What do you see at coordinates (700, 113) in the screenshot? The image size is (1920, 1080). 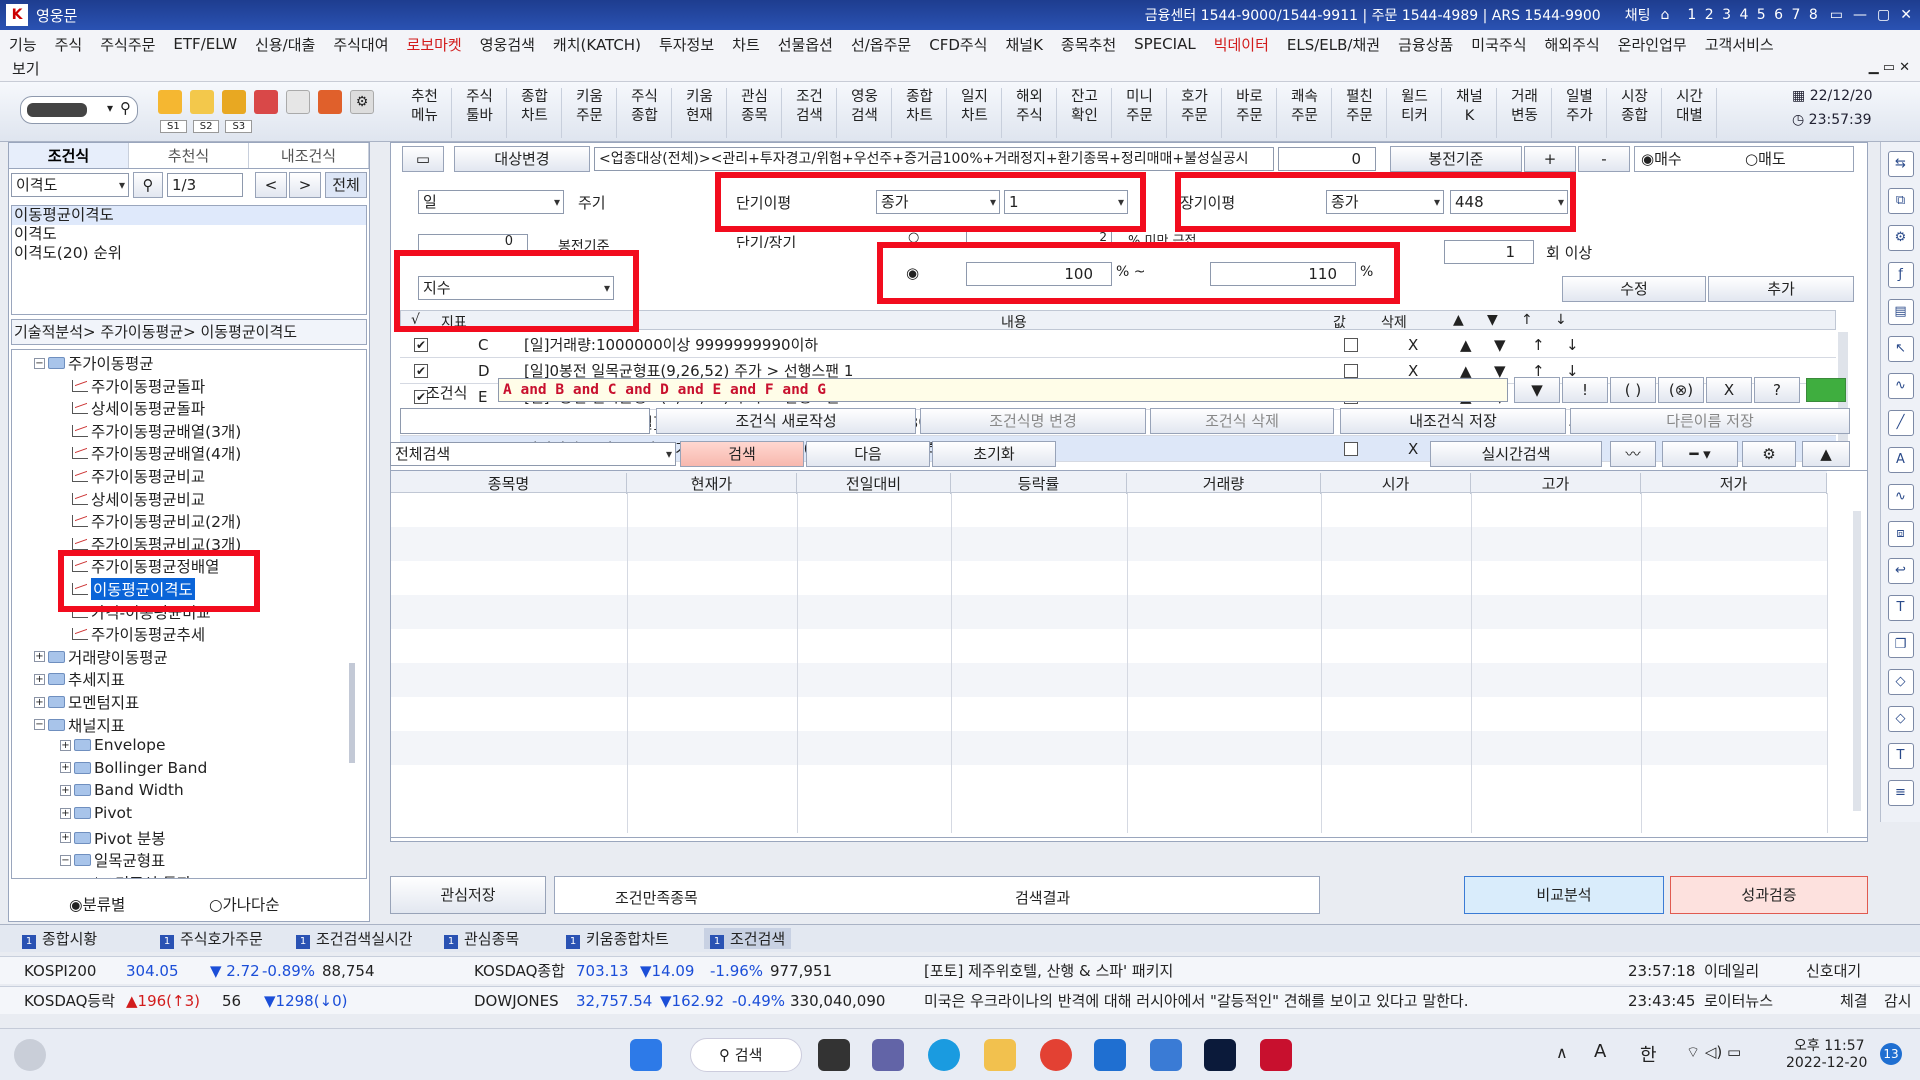 I see `toolbar-button: 키움 현재` at bounding box center [700, 113].